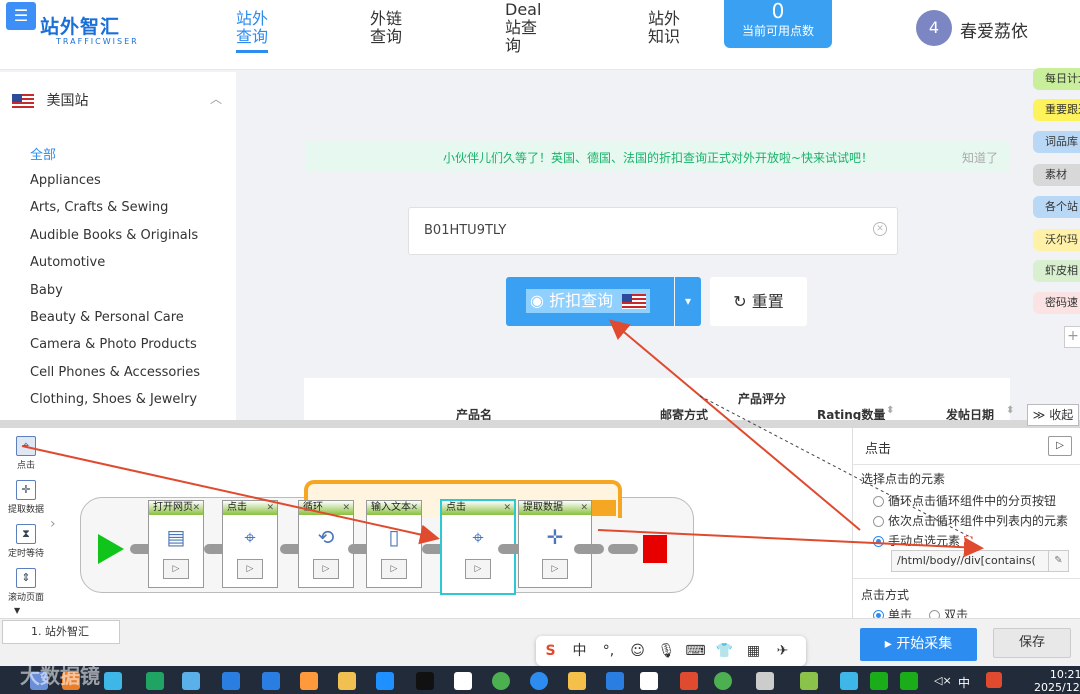  Describe the element at coordinates (111, 549) in the screenshot. I see `start-icon` at that location.